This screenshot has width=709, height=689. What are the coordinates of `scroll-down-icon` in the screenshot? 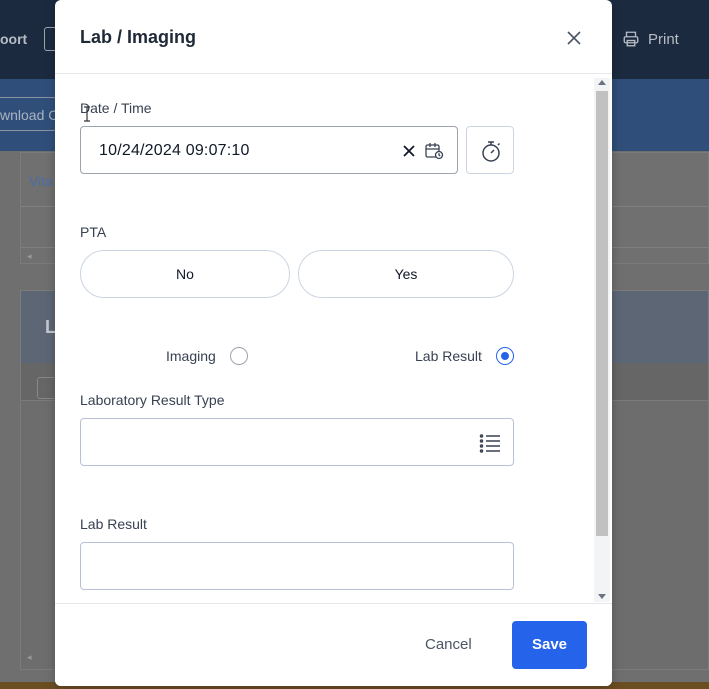 It's located at (602, 596).